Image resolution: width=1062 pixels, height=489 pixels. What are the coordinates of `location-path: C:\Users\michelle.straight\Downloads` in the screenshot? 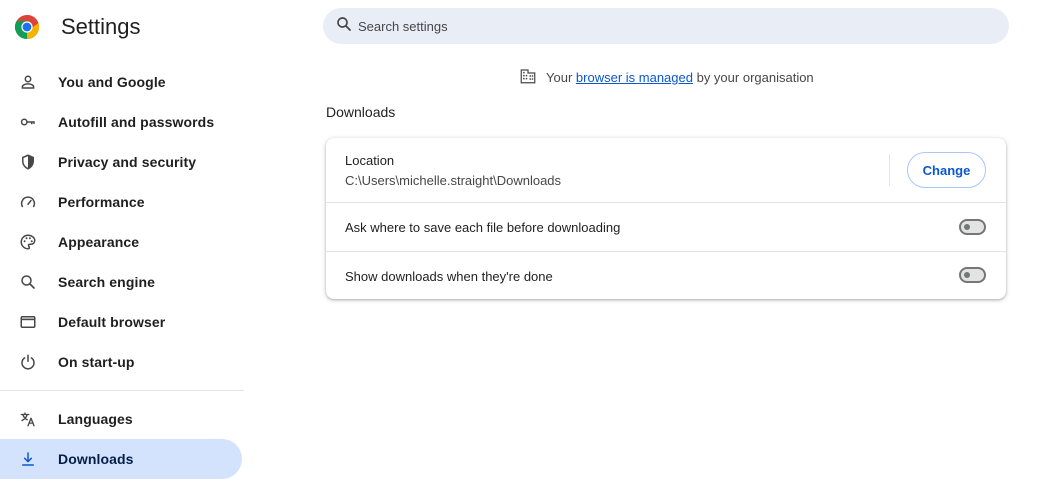 It's located at (453, 180).